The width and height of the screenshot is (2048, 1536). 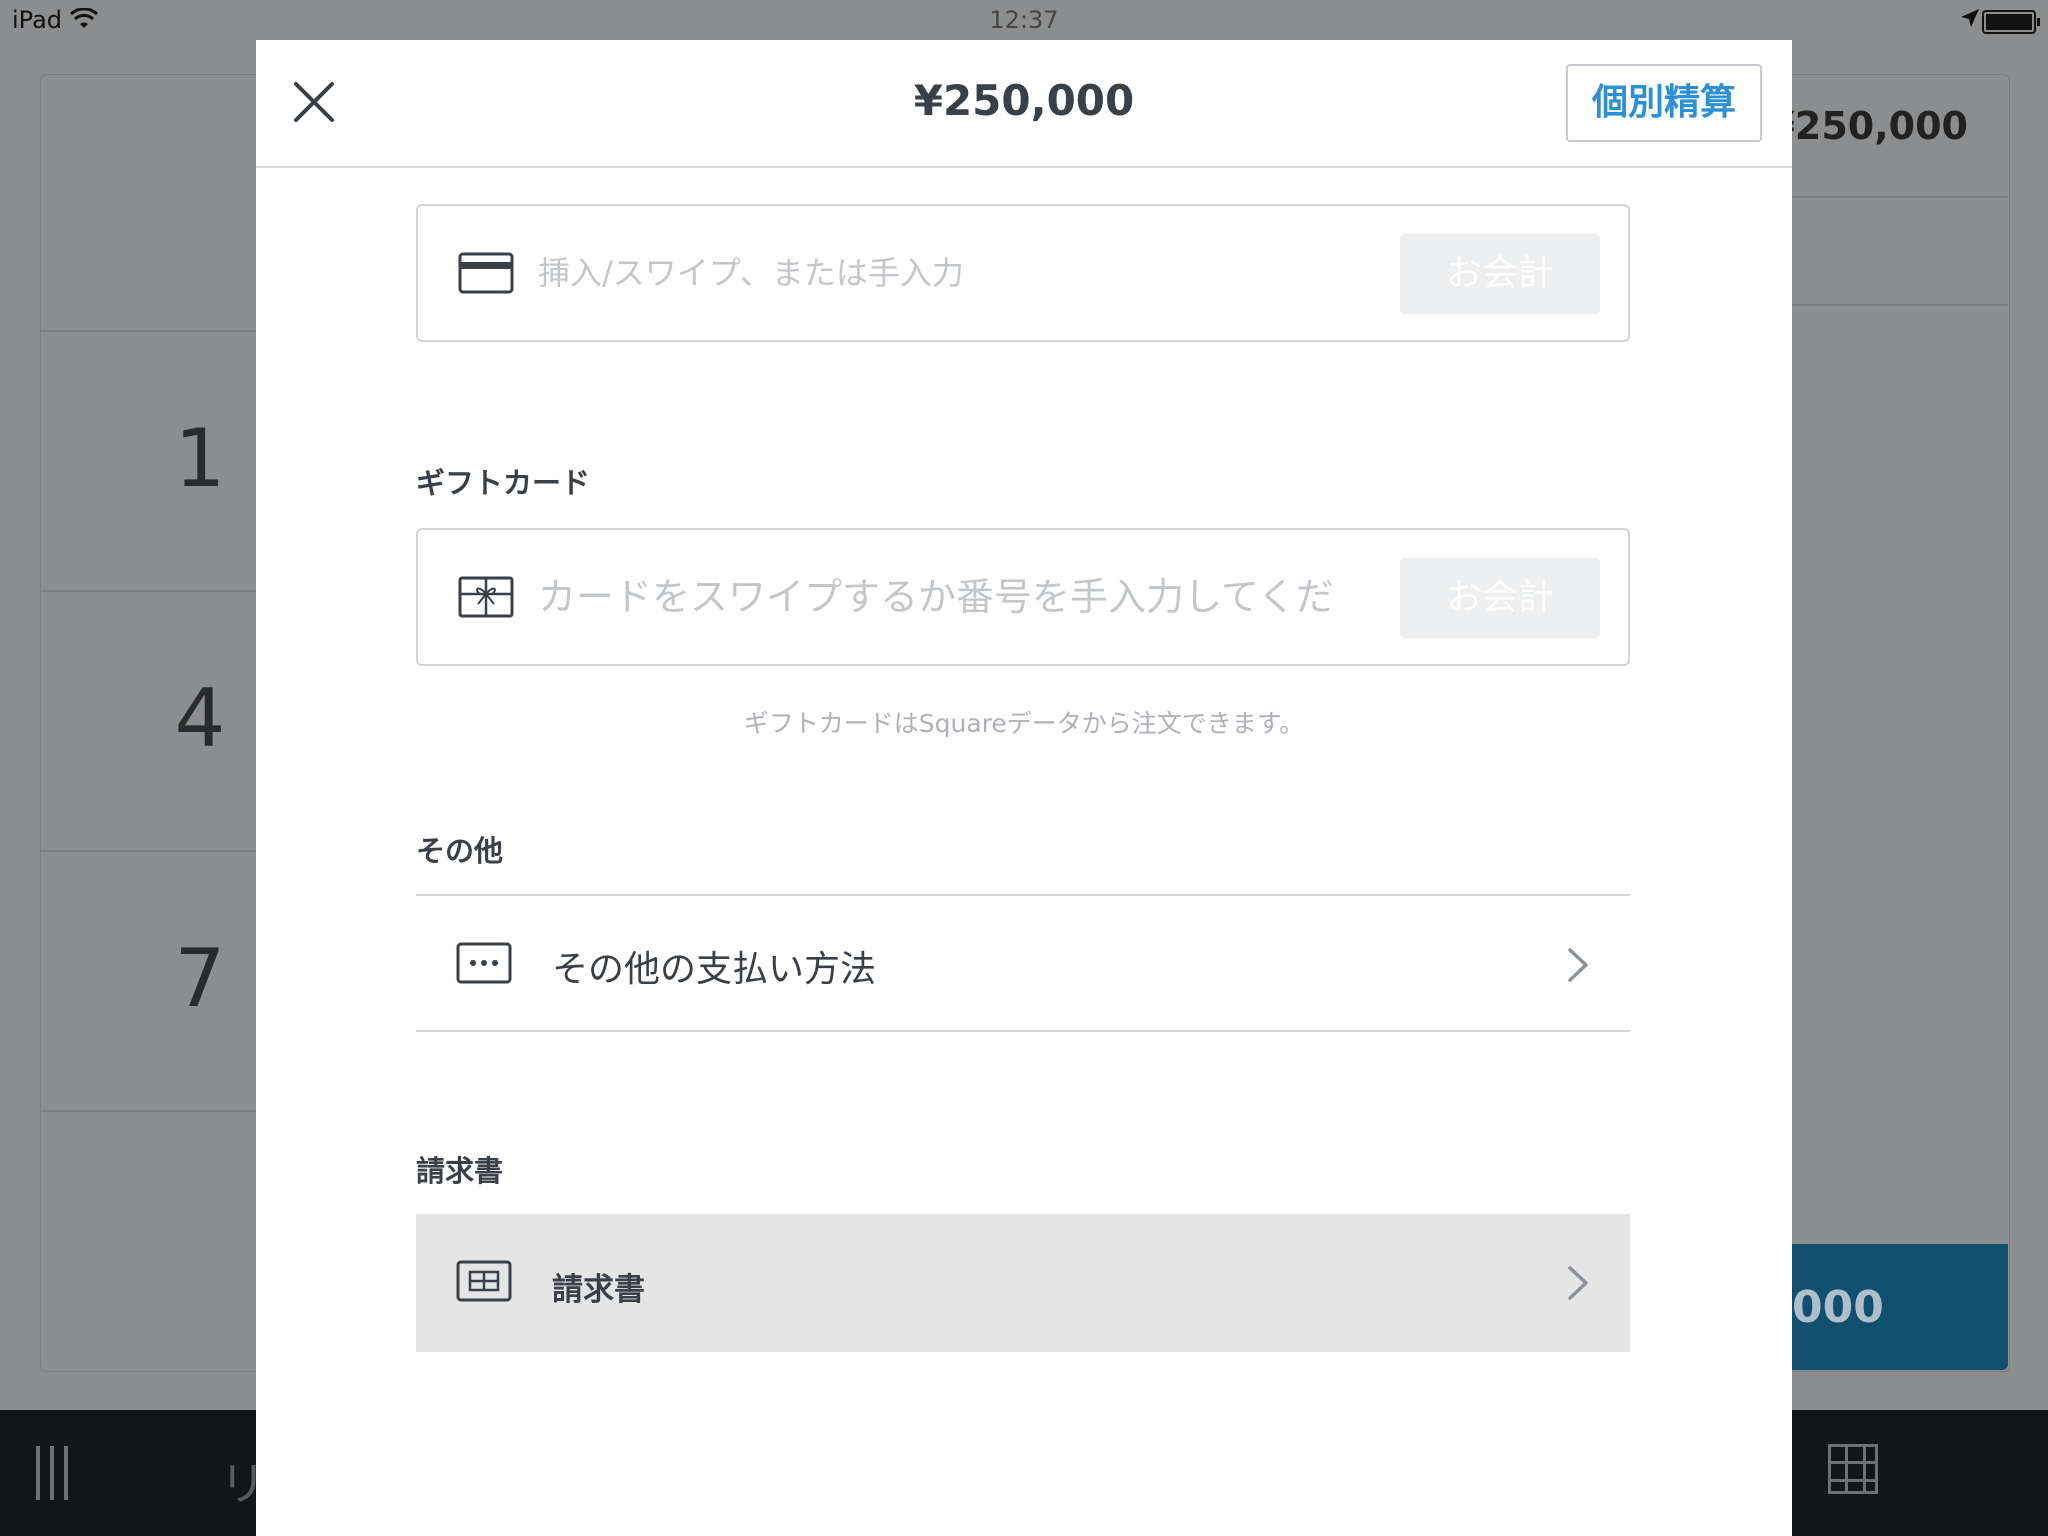 What do you see at coordinates (1024, 723) in the screenshot?
I see `gift-card-helper-text: ギフトカードはSquareデータから注文できます。` at bounding box center [1024, 723].